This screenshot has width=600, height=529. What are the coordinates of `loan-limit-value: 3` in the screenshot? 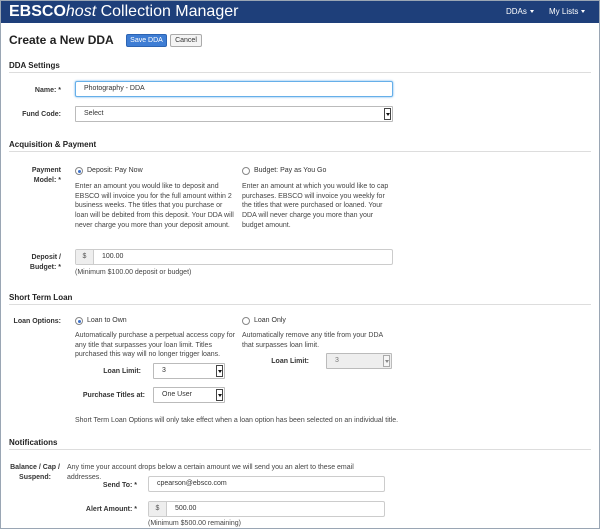 It's located at (164, 370).